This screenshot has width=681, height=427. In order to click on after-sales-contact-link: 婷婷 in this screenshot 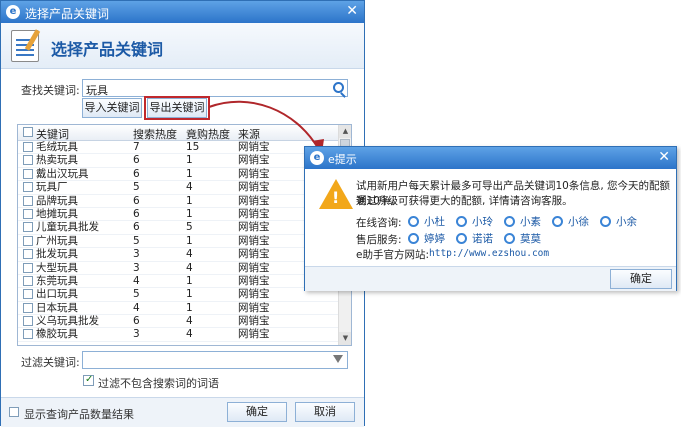, I will do `click(426, 238)`.